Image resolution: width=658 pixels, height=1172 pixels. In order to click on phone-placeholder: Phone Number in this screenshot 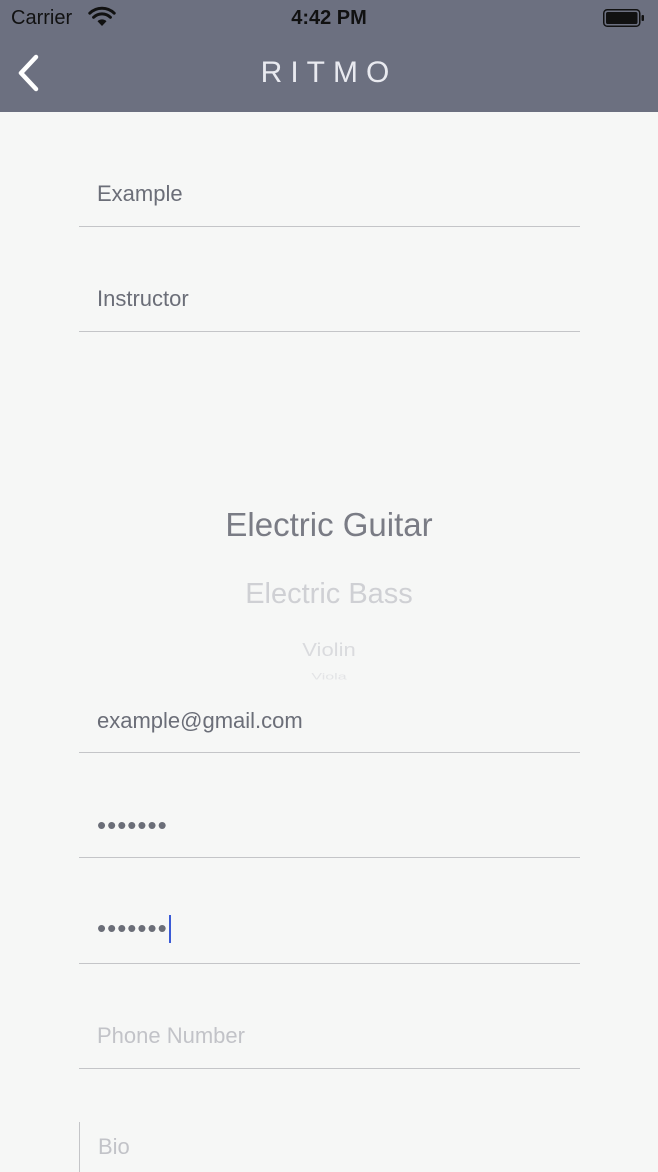, I will do `click(171, 1035)`.